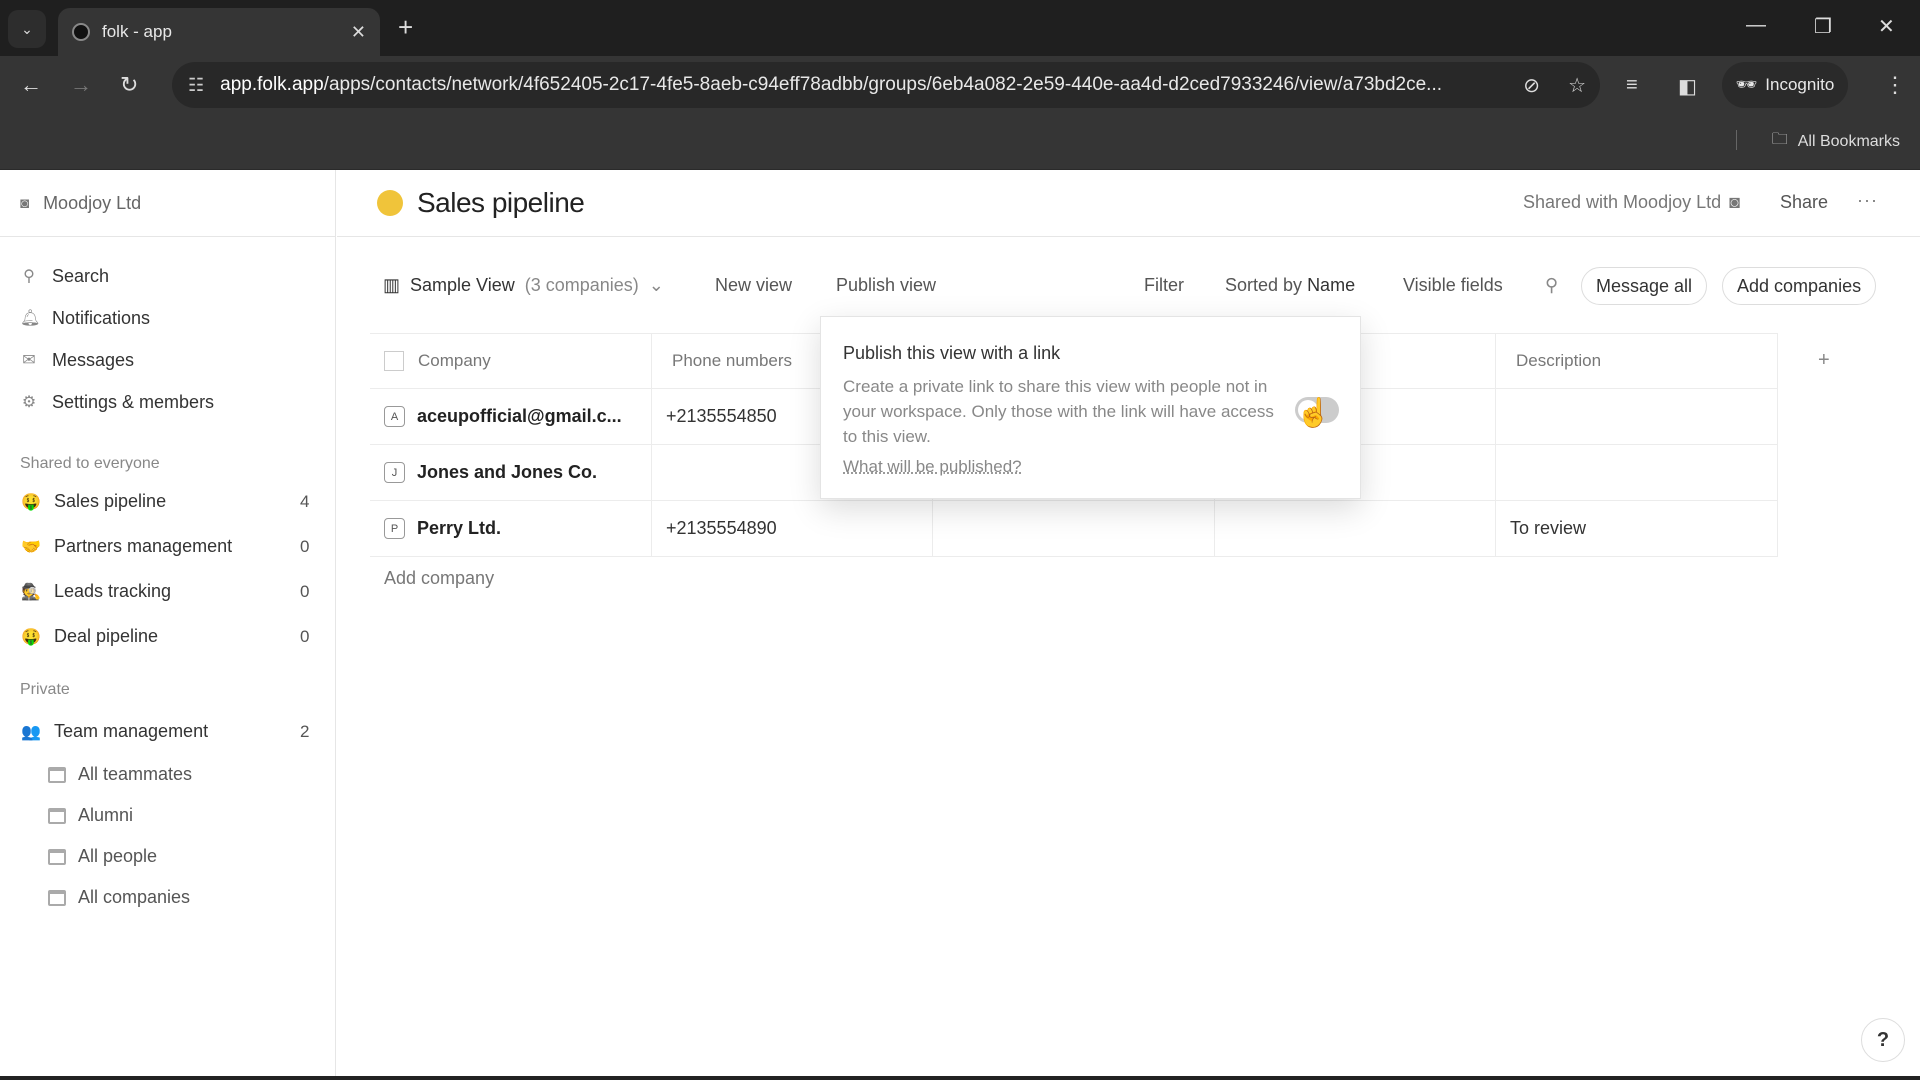 Image resolution: width=1920 pixels, height=1080 pixels. I want to click on reload-icon: ↻, so click(129, 85).